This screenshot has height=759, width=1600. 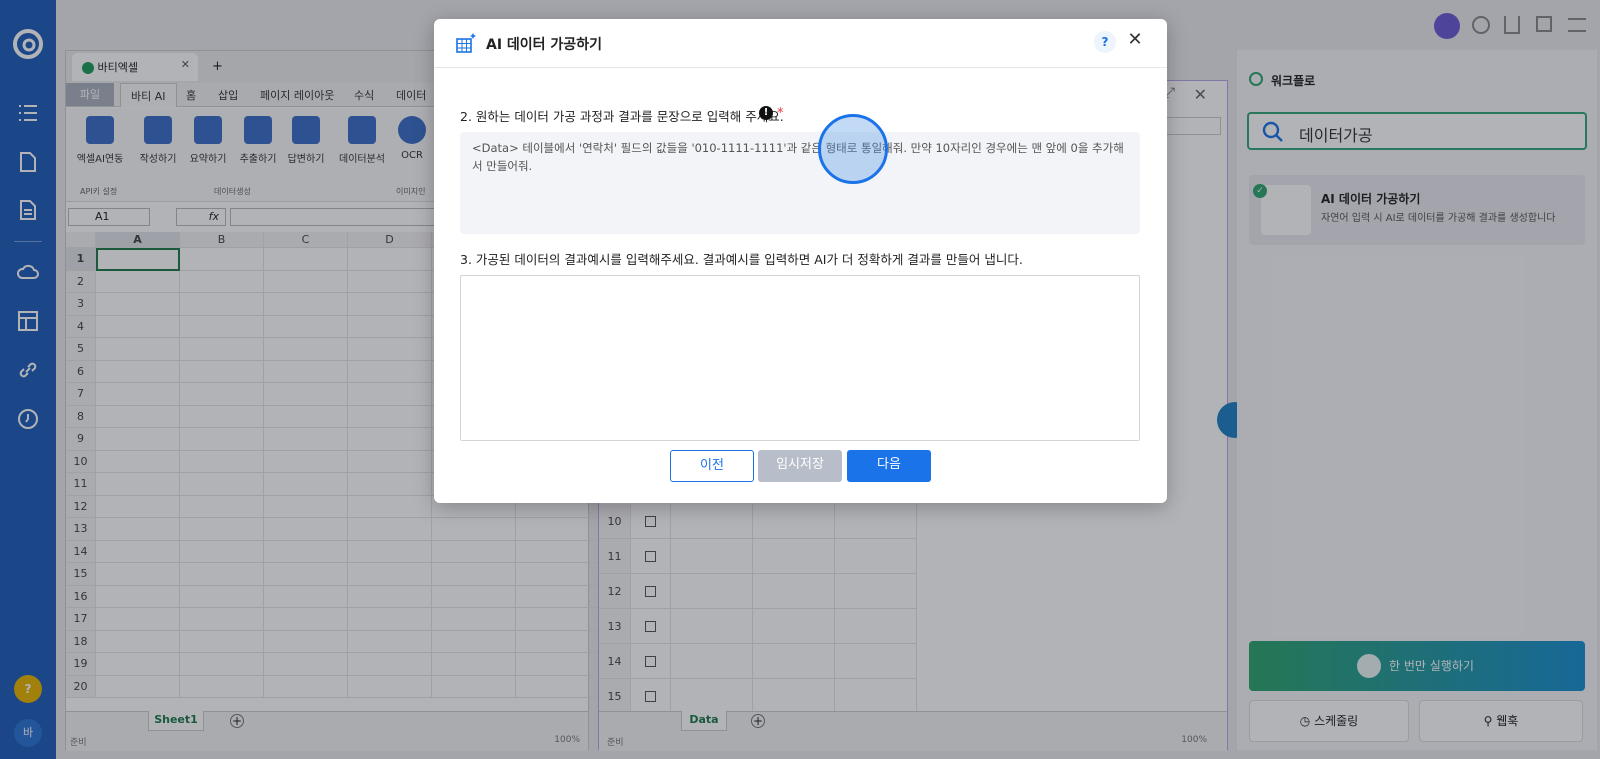 I want to click on previous-button: 이전, so click(x=712, y=466).